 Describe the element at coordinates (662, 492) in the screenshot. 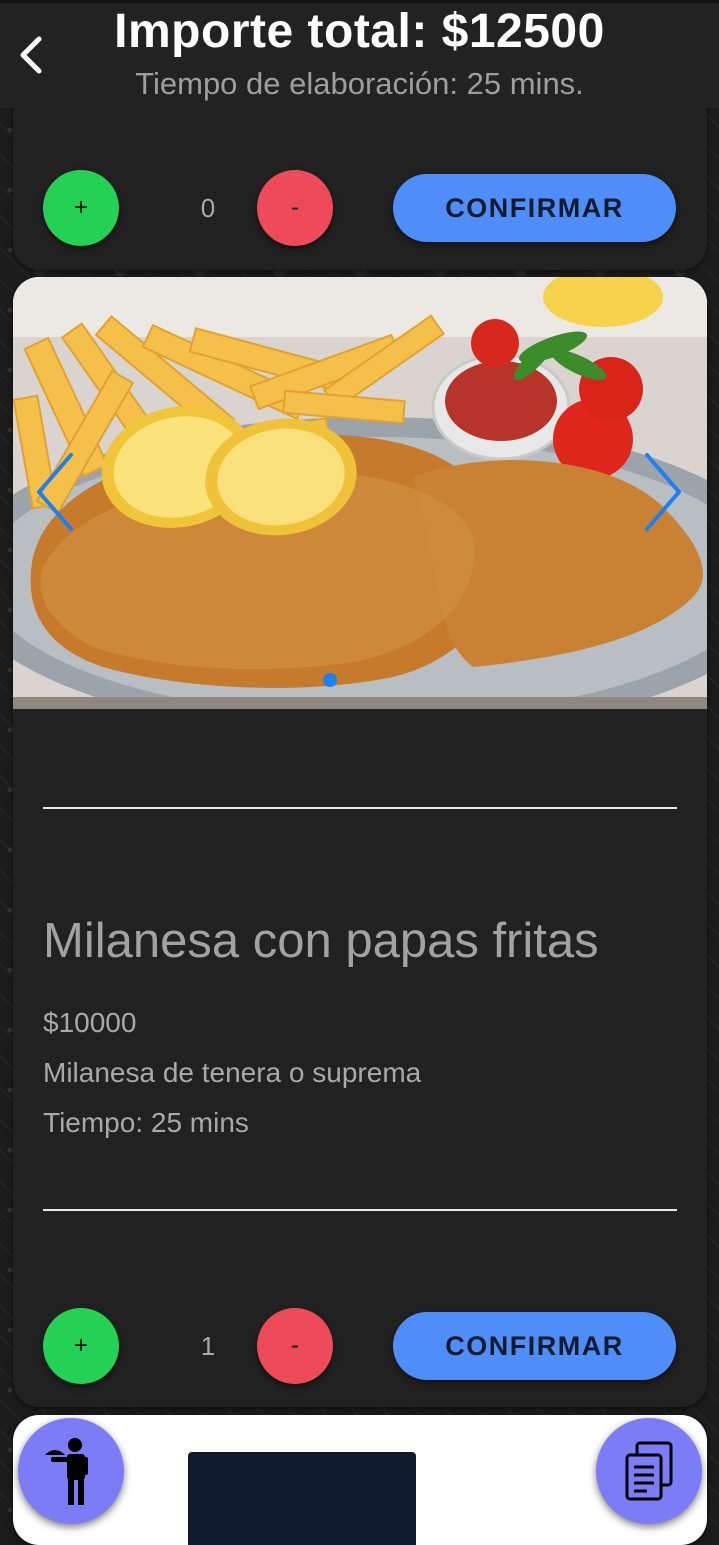

I see `chevron-right-icon` at that location.